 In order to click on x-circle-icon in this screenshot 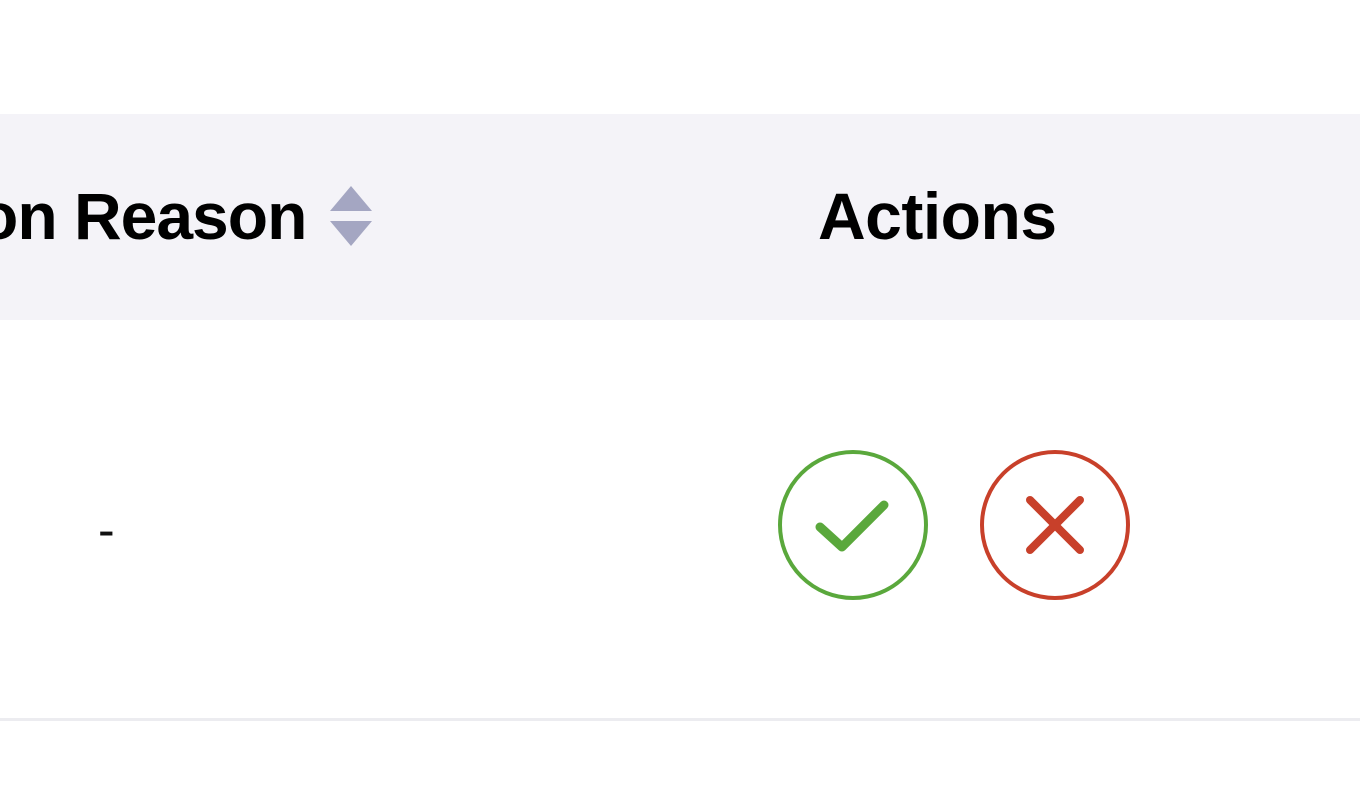, I will do `click(1055, 525)`.